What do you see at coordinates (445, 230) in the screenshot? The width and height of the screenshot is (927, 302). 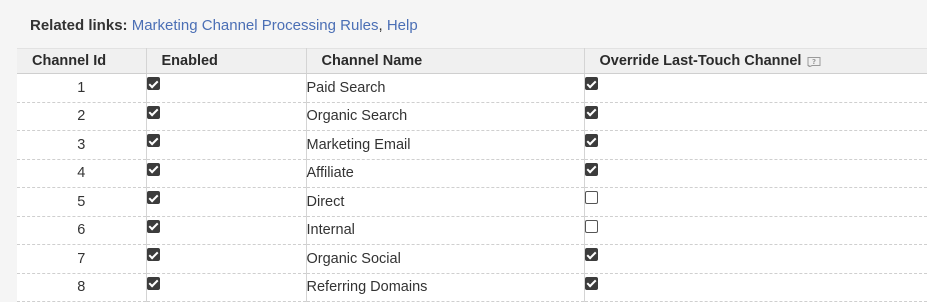 I see `channel-name-cell: Internal` at bounding box center [445, 230].